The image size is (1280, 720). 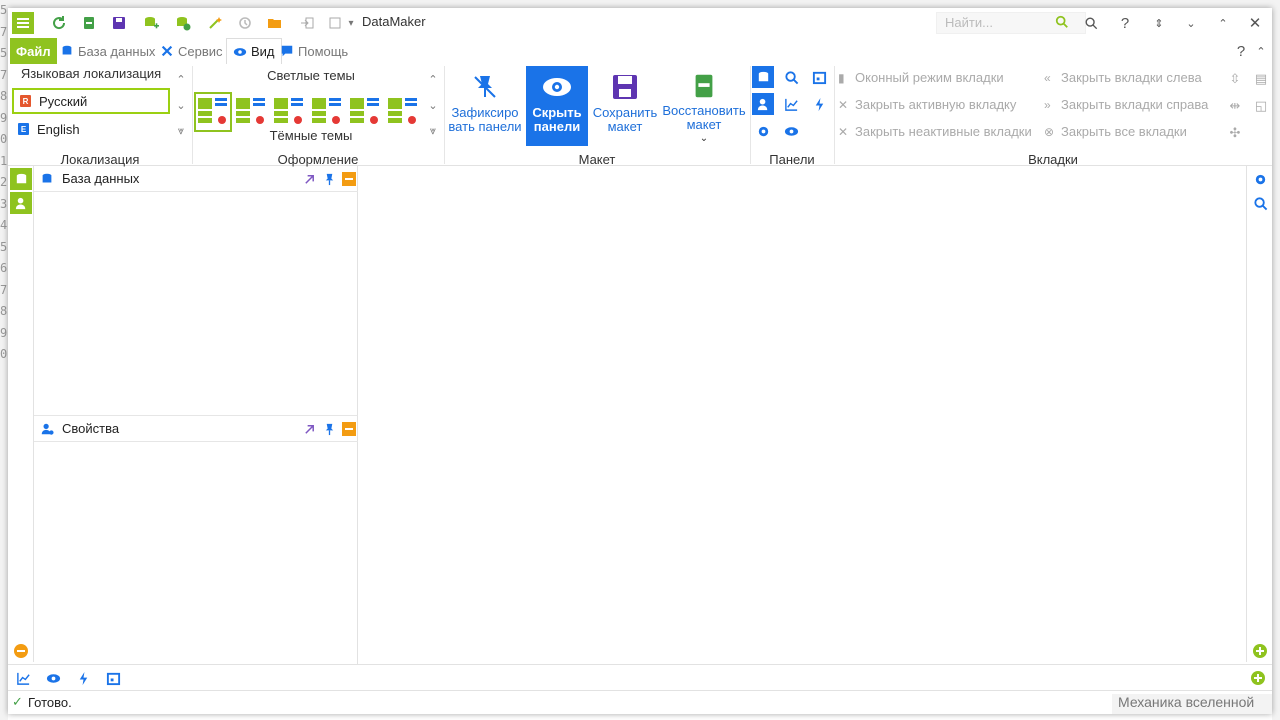 What do you see at coordinates (91, 129) in the screenshot?
I see `language-item-english: E English` at bounding box center [91, 129].